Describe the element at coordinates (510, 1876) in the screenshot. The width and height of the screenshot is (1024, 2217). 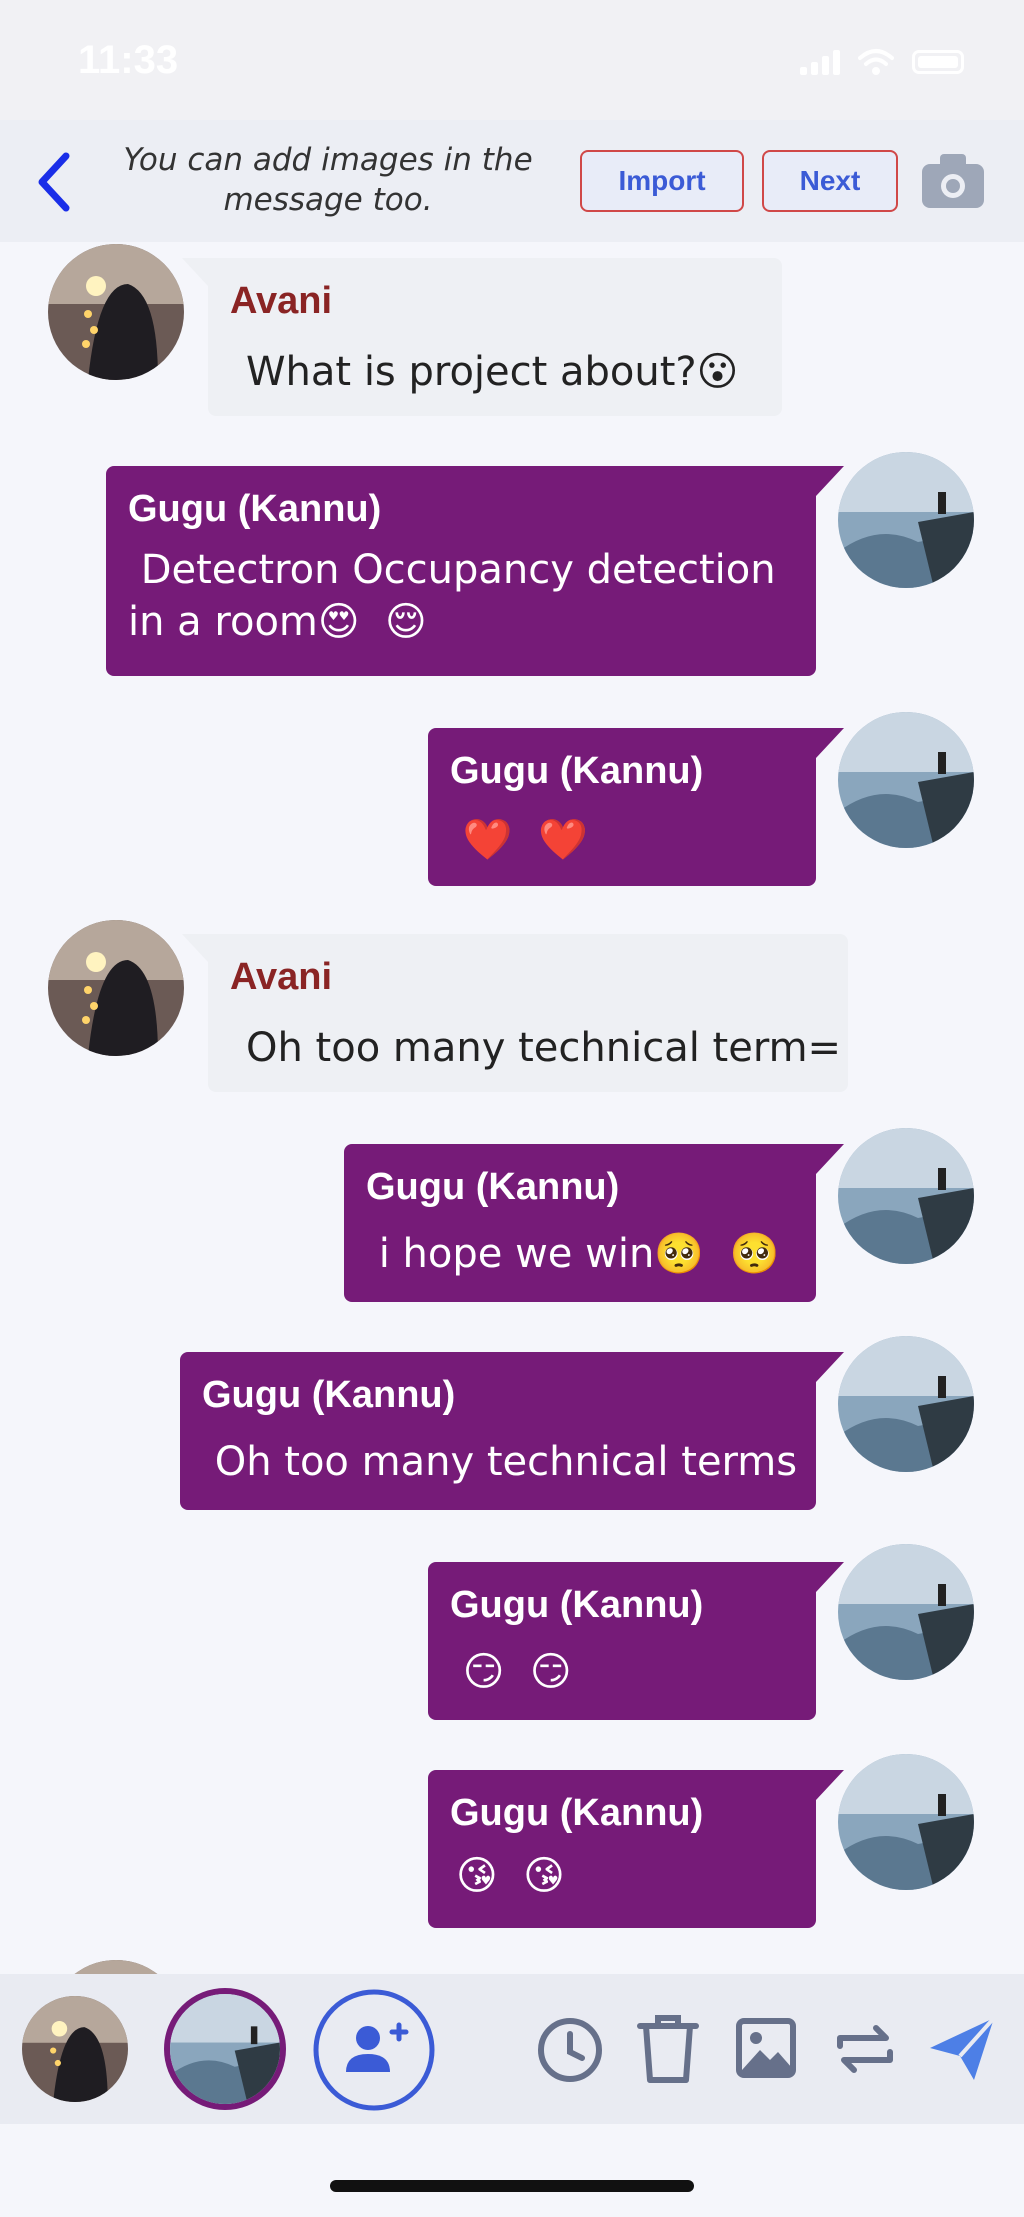
I see `message-text: 😘 😘` at that location.